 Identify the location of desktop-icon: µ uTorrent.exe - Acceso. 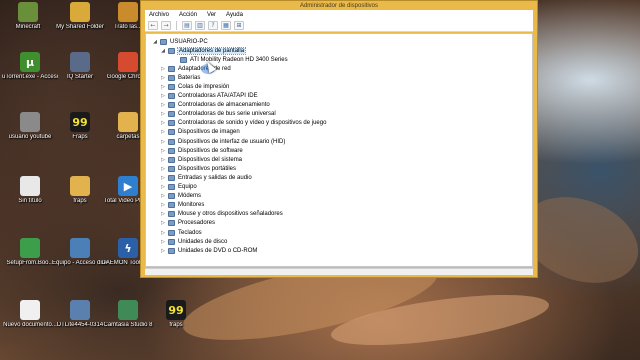
(30, 66).